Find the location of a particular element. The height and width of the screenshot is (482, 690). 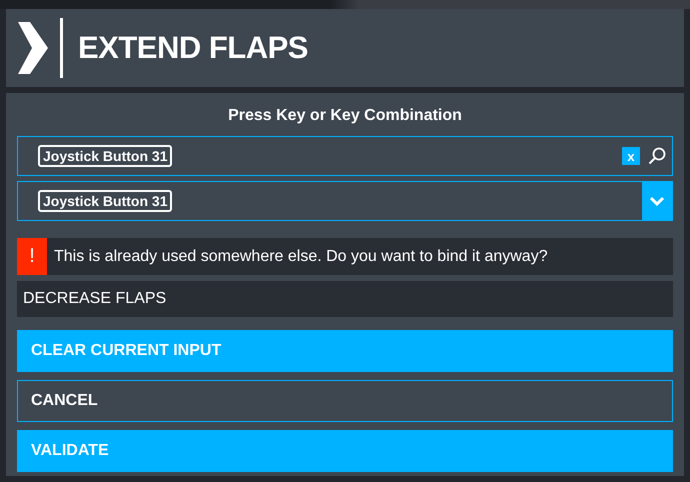

warning-message: This is already used somewhere else. Do you want to bind it anyway? is located at coordinates (301, 257).